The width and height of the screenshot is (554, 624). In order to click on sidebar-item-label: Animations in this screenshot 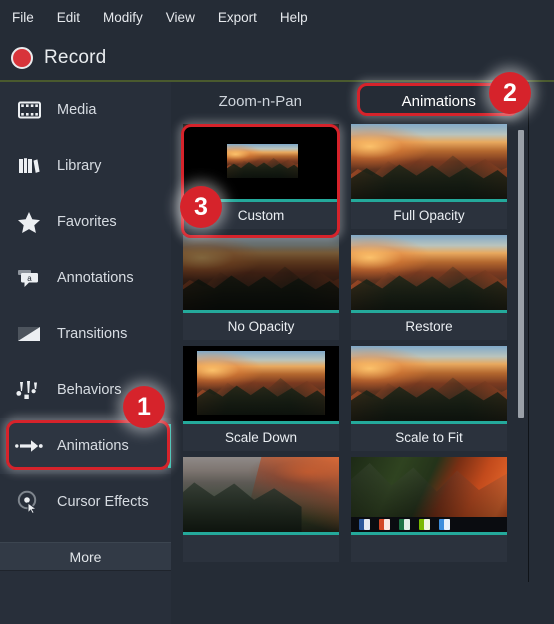, I will do `click(93, 446)`.